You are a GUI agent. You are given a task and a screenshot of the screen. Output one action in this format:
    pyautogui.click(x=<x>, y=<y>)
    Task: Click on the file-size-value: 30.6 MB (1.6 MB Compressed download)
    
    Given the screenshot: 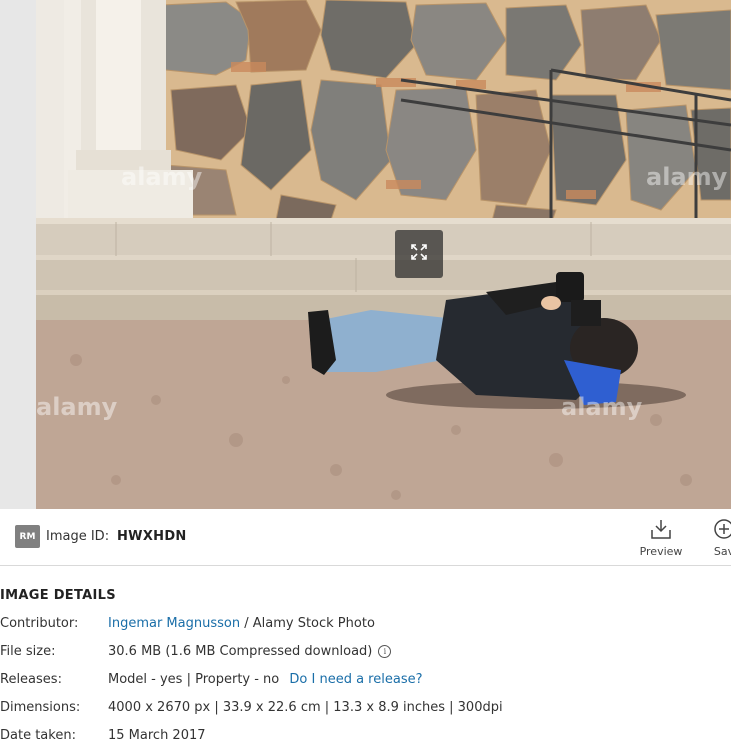 What is the action you would take?
    pyautogui.click(x=240, y=651)
    